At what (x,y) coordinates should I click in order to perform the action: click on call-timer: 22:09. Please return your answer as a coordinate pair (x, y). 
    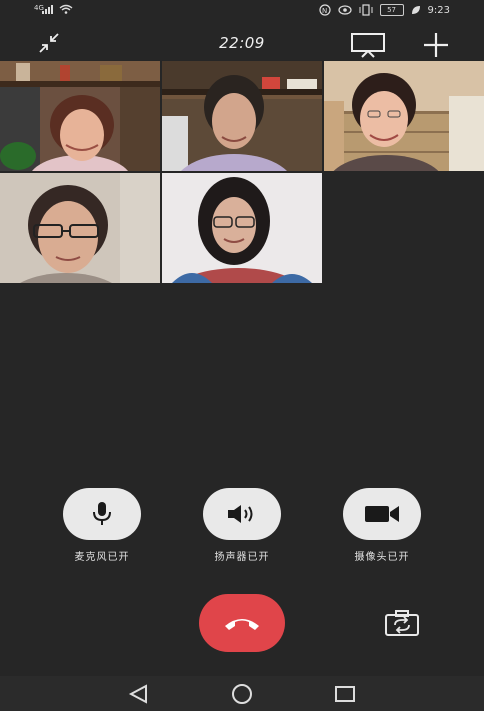
    Looking at the image, I should click on (242, 43).